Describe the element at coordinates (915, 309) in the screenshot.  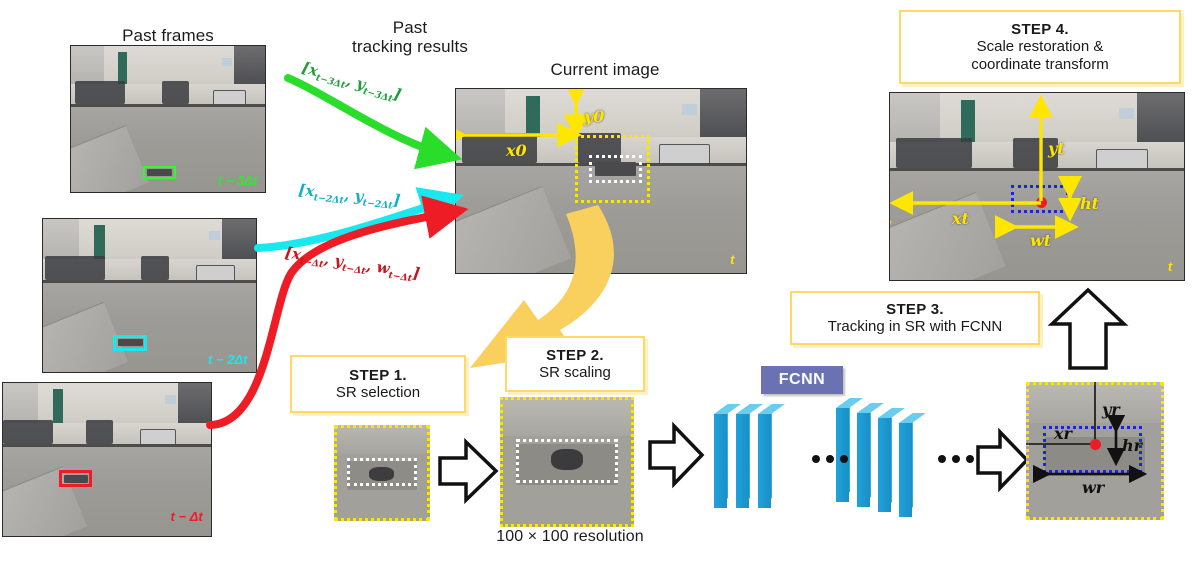
I see `step-3-title: STEP 3.` at that location.